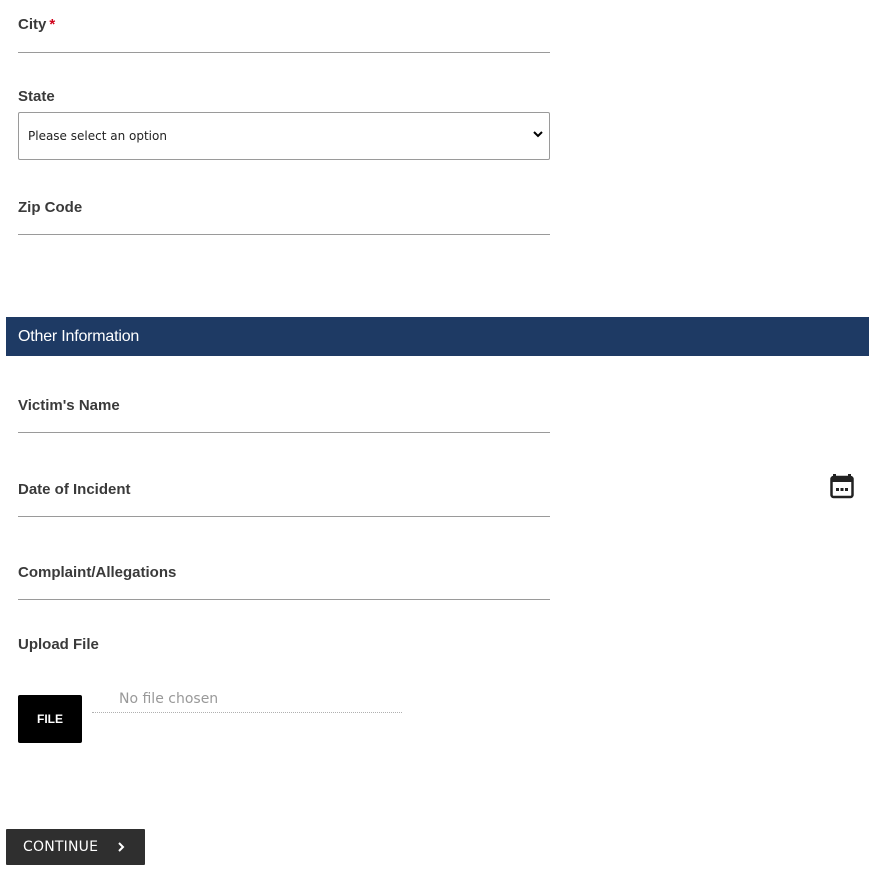 The image size is (885, 894). What do you see at coordinates (121, 847) in the screenshot?
I see `chevron-right-icon` at bounding box center [121, 847].